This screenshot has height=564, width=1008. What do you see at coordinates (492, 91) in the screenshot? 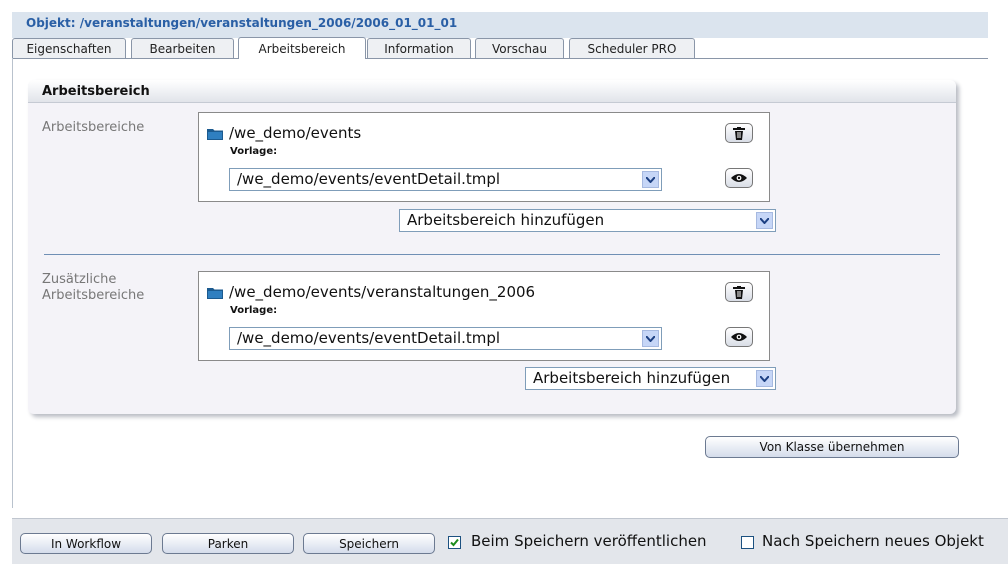
I see `panel-header: Arbeitsbereich` at bounding box center [492, 91].